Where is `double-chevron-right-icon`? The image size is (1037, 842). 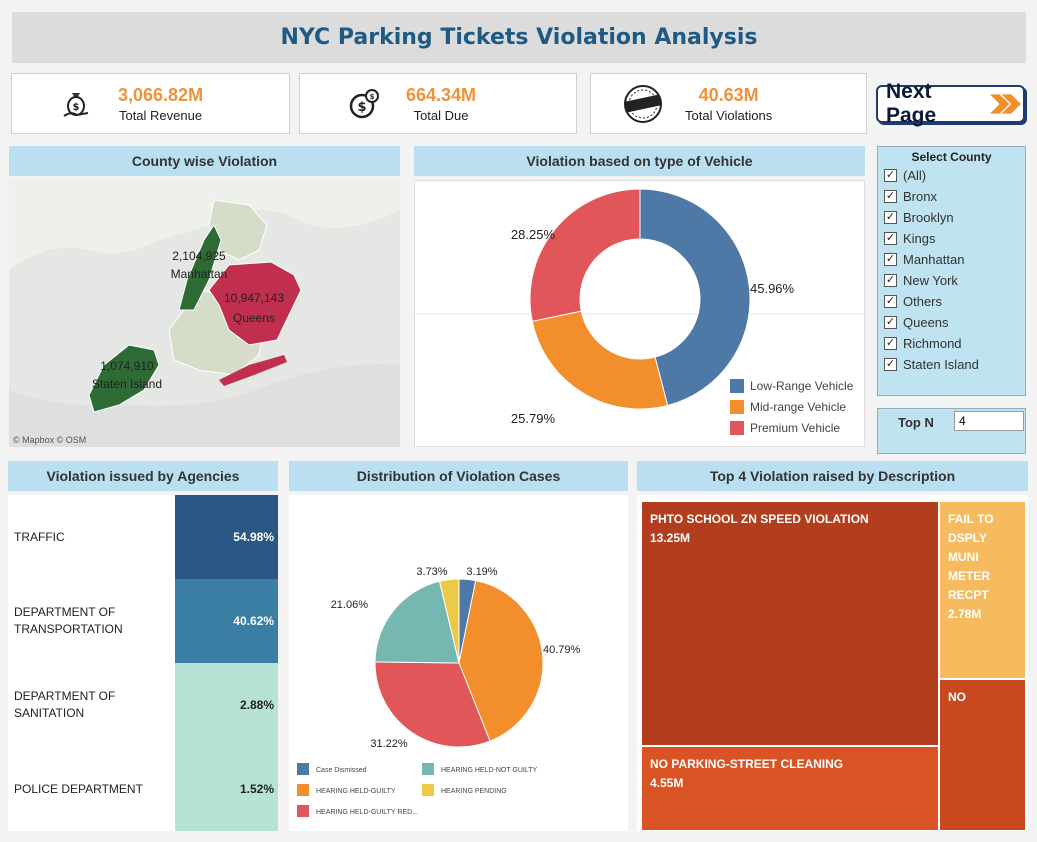 double-chevron-right-icon is located at coordinates (1006, 104).